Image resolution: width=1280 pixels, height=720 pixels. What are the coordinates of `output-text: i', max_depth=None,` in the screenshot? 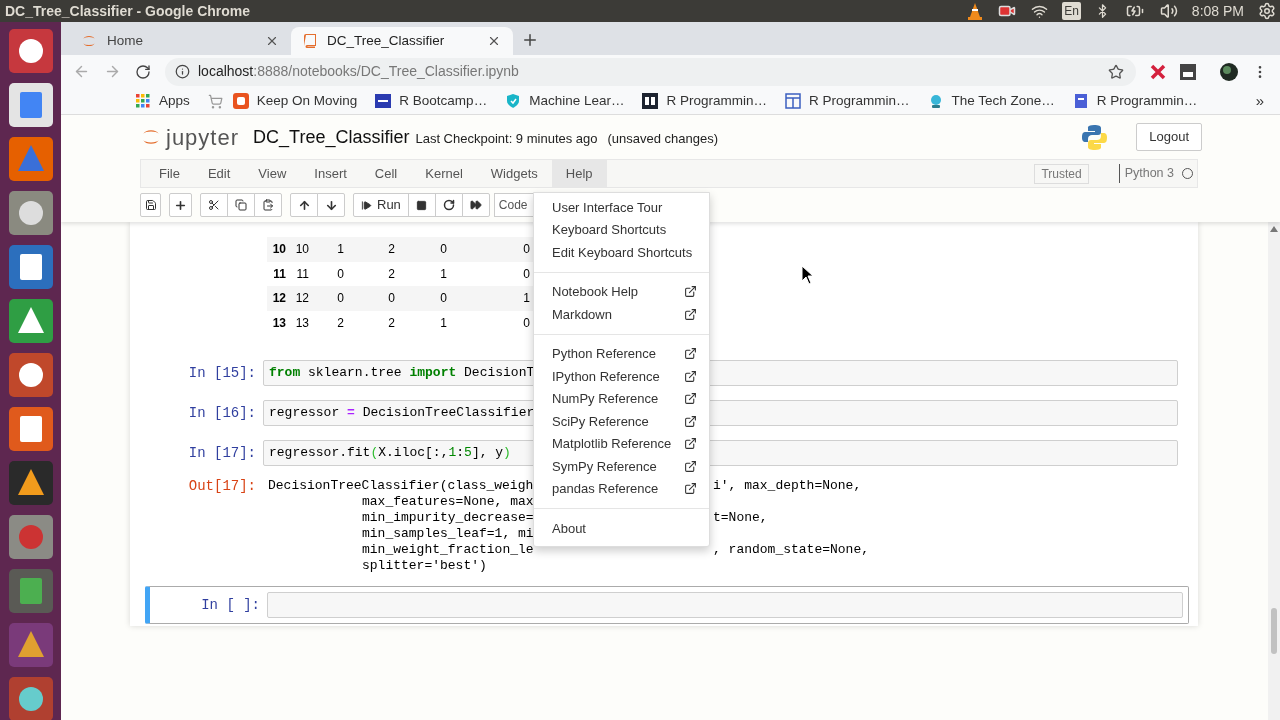 It's located at (788, 486).